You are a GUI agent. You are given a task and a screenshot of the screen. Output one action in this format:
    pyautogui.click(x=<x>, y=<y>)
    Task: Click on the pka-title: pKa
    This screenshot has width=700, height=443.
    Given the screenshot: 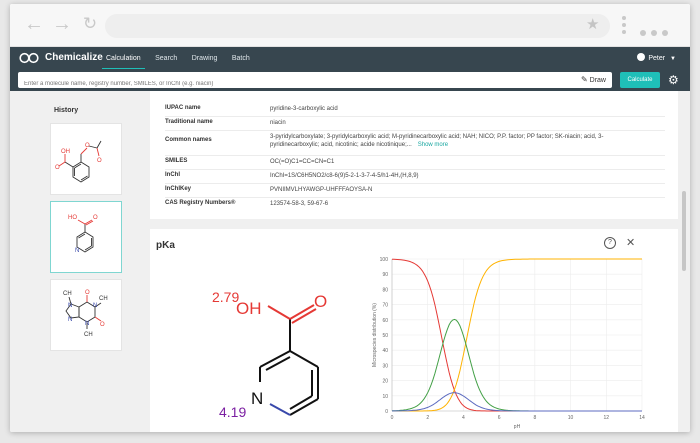 What is the action you would take?
    pyautogui.click(x=165, y=245)
    